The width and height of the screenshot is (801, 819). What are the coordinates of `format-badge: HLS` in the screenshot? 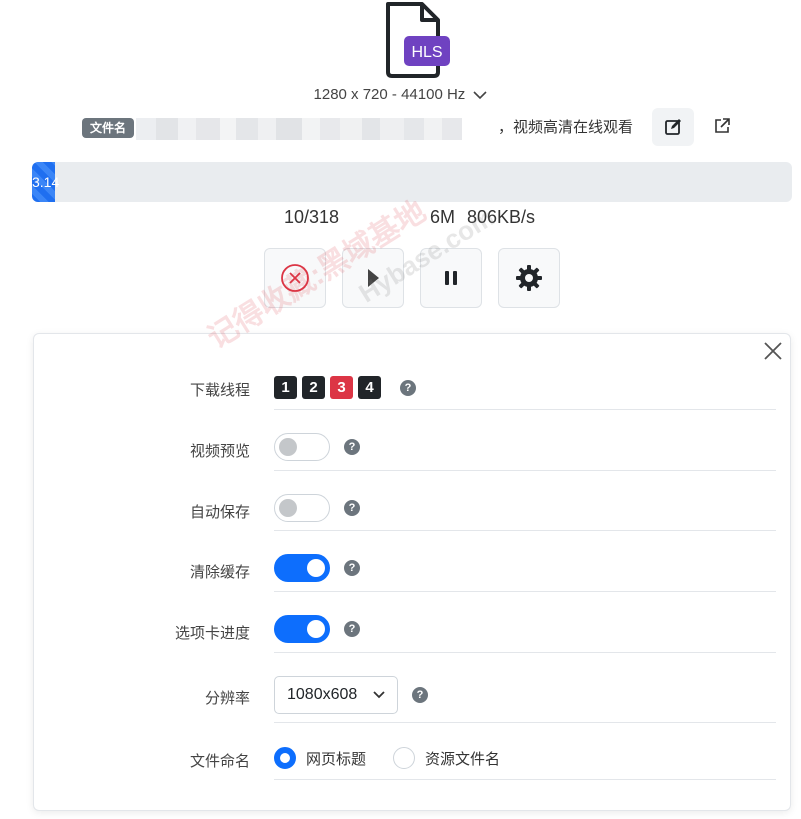 It's located at (426, 52).